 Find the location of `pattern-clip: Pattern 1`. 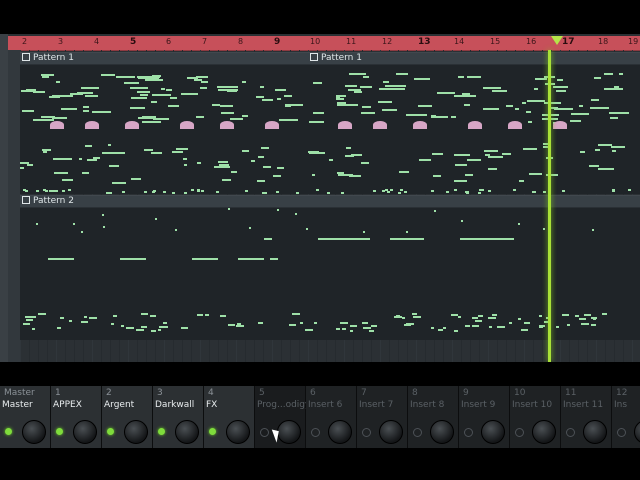

pattern-clip: Pattern 1 is located at coordinates (164, 123).